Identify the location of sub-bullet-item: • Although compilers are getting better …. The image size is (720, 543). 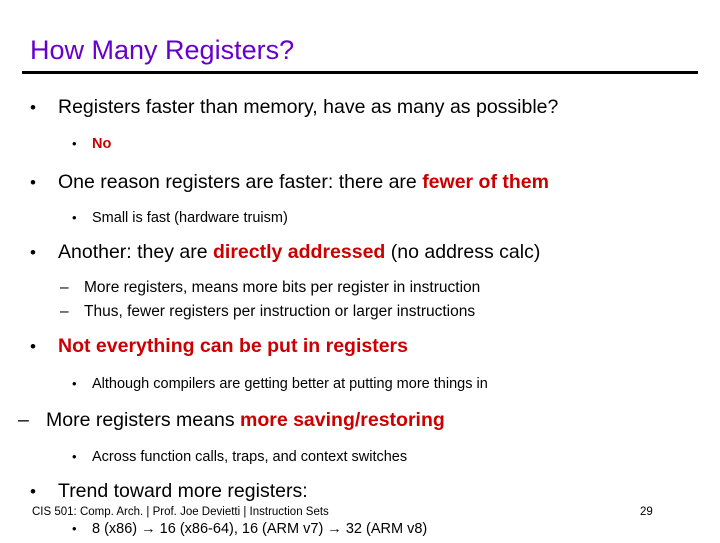
(360, 384).